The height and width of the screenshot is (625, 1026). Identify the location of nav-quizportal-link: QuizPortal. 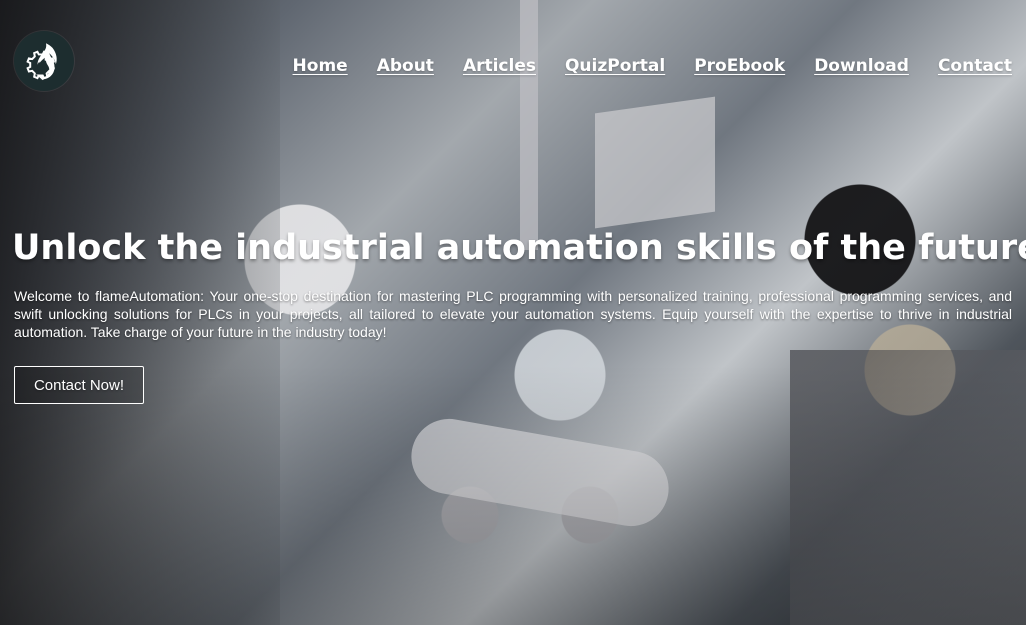
(615, 66).